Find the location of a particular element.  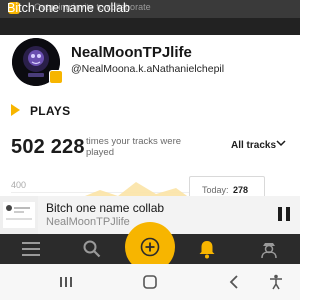

today-value: 278 is located at coordinates (241, 190).